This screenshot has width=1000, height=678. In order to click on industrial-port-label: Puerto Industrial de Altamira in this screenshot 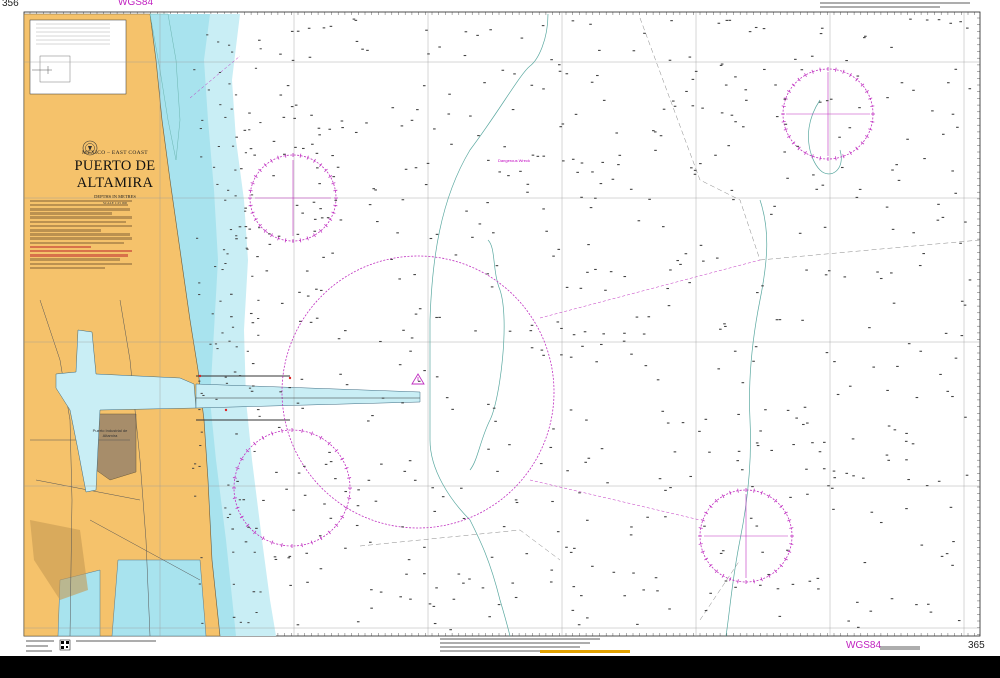, I will do `click(110, 433)`.